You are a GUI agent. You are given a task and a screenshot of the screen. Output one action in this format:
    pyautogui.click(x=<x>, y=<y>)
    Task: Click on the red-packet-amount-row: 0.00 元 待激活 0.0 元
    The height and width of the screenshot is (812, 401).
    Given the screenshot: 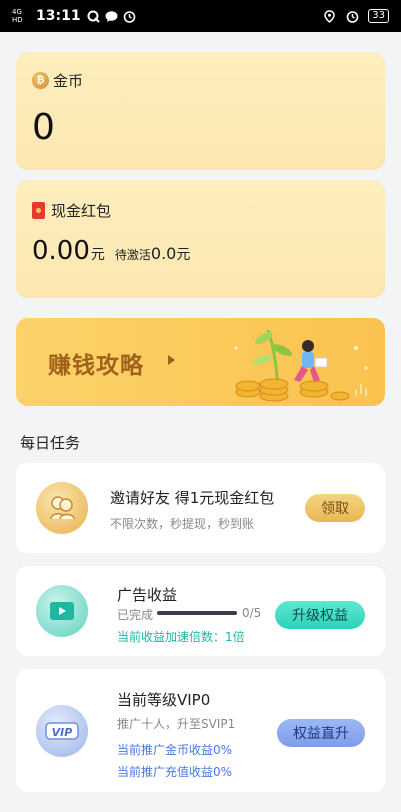 What is the action you would take?
    pyautogui.click(x=111, y=251)
    